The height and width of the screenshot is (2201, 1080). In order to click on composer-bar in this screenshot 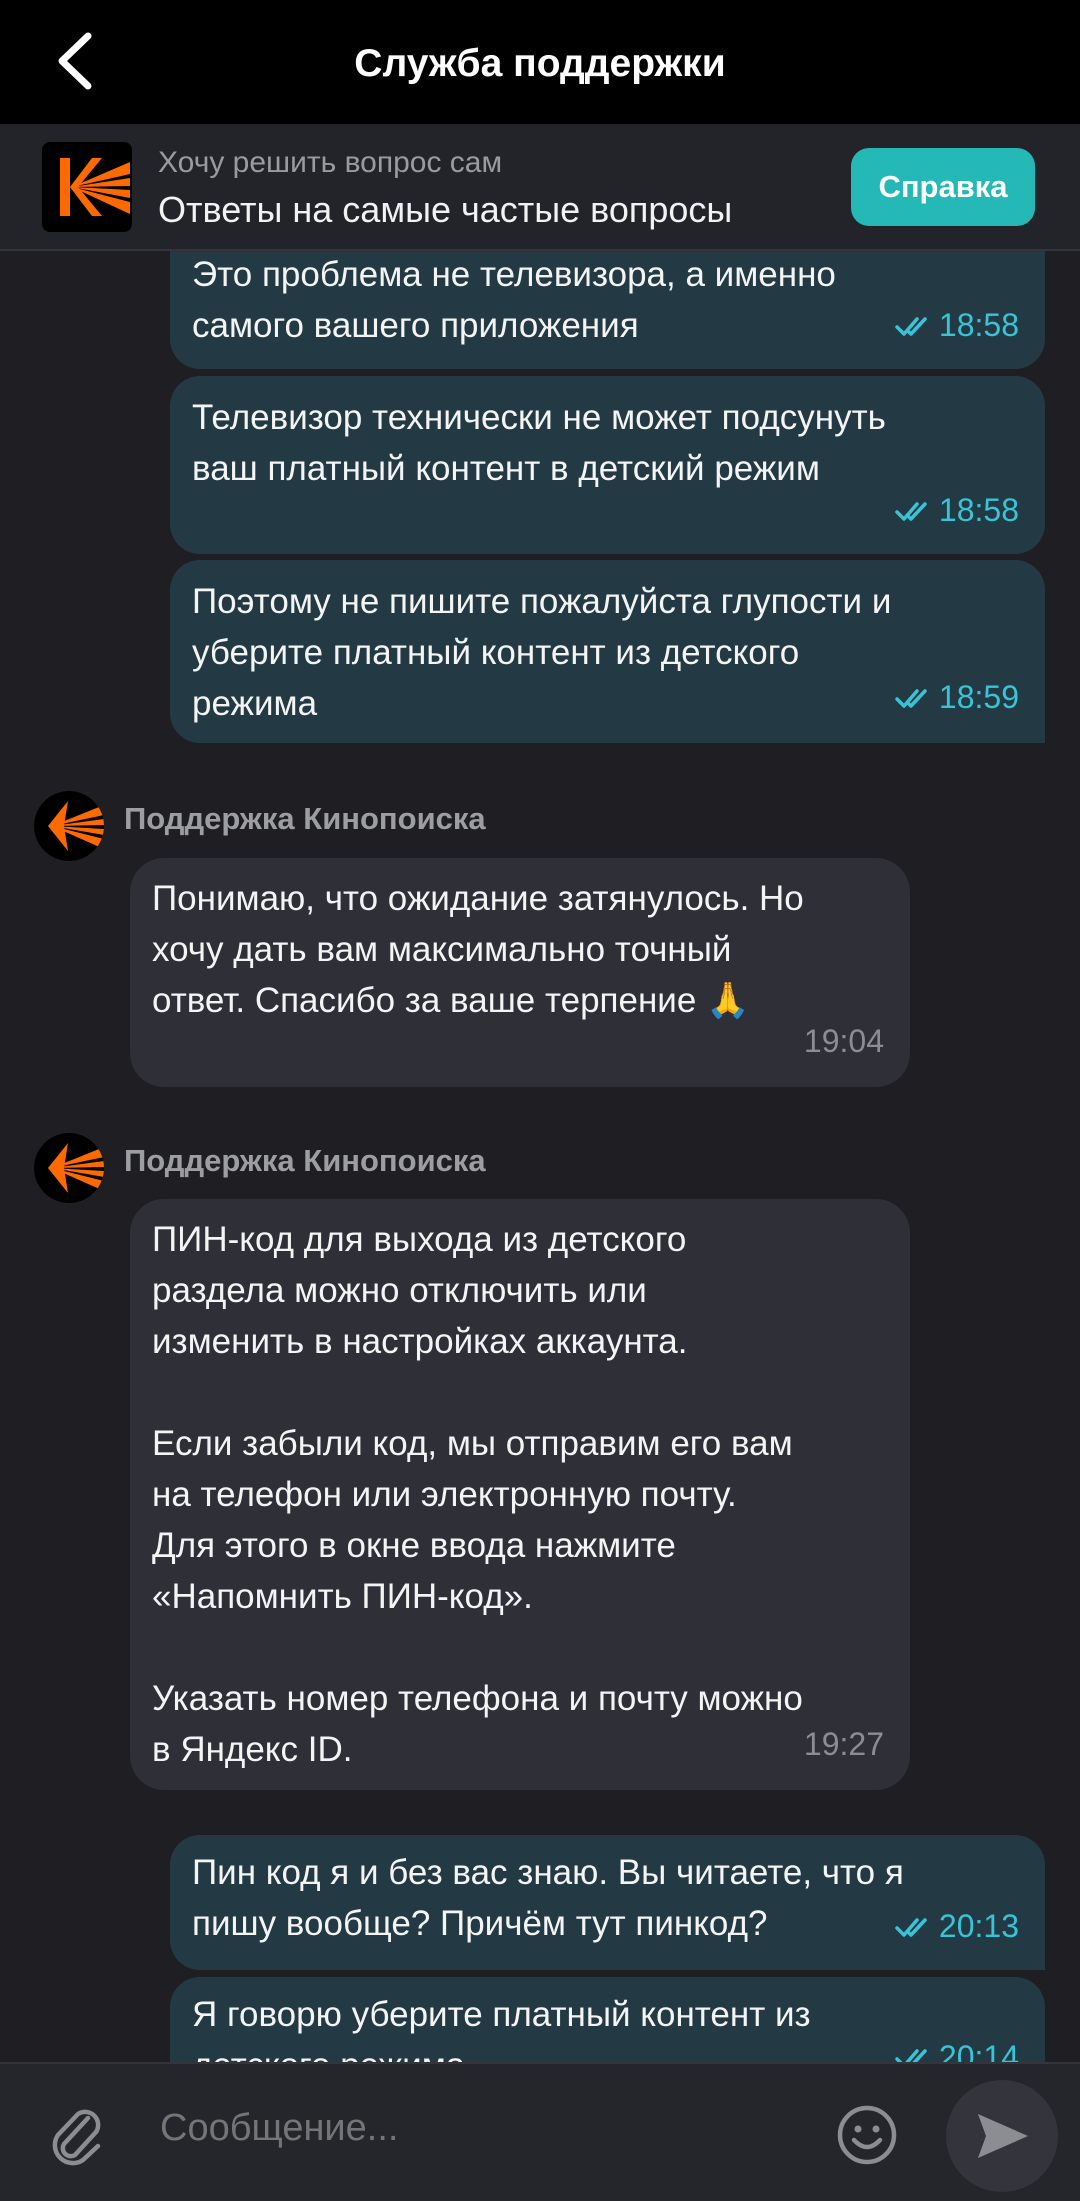, I will do `click(540, 2131)`.